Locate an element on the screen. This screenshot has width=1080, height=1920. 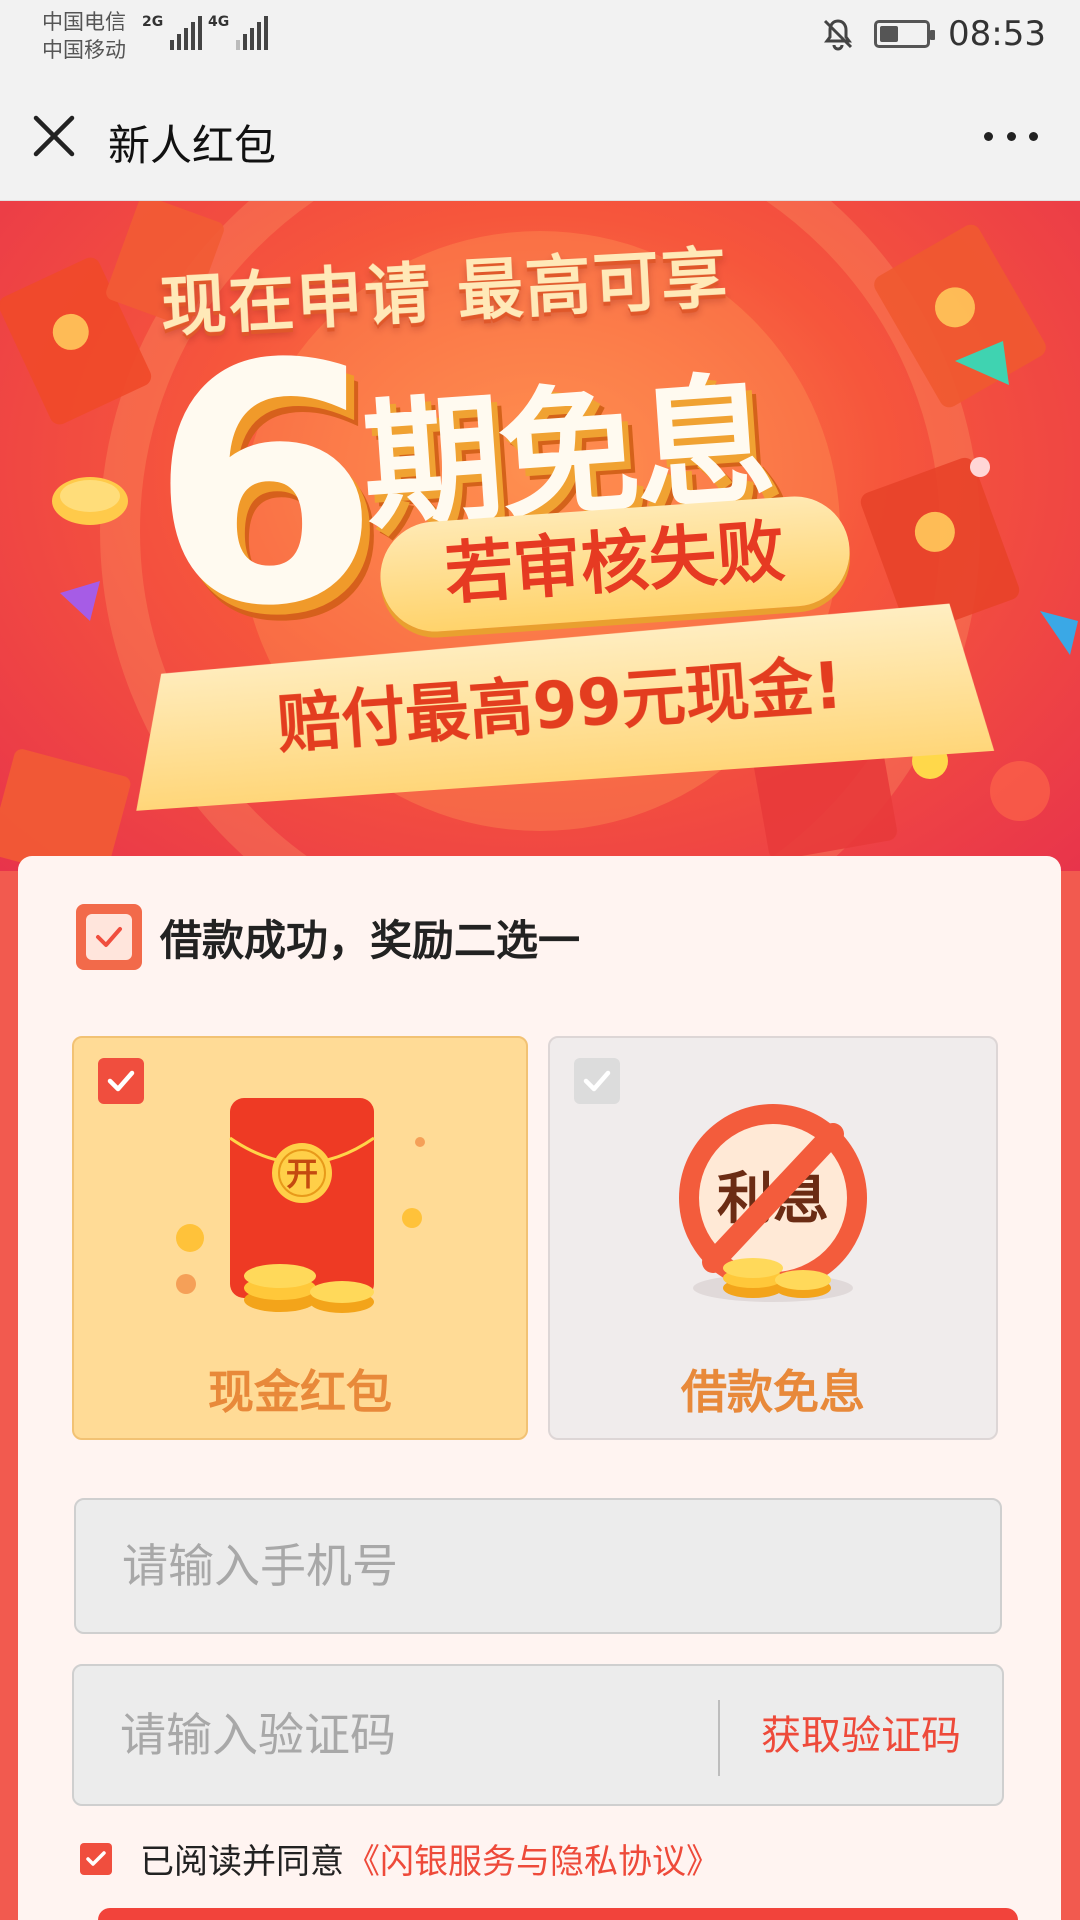
carrier-names: 中国电信 中国移动 is located at coordinates (84, 36).